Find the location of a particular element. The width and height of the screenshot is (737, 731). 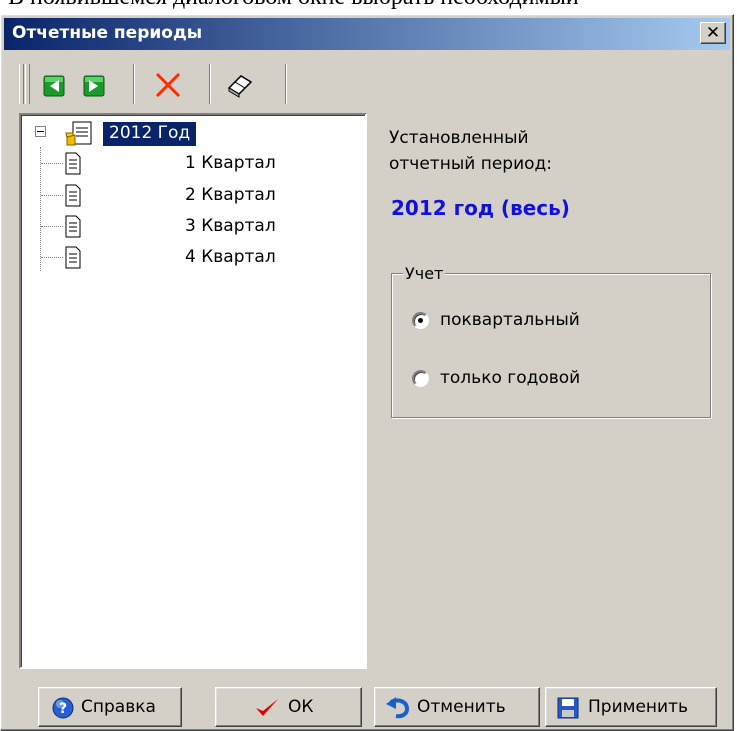

radio-label: поквартальный is located at coordinates (510, 320).